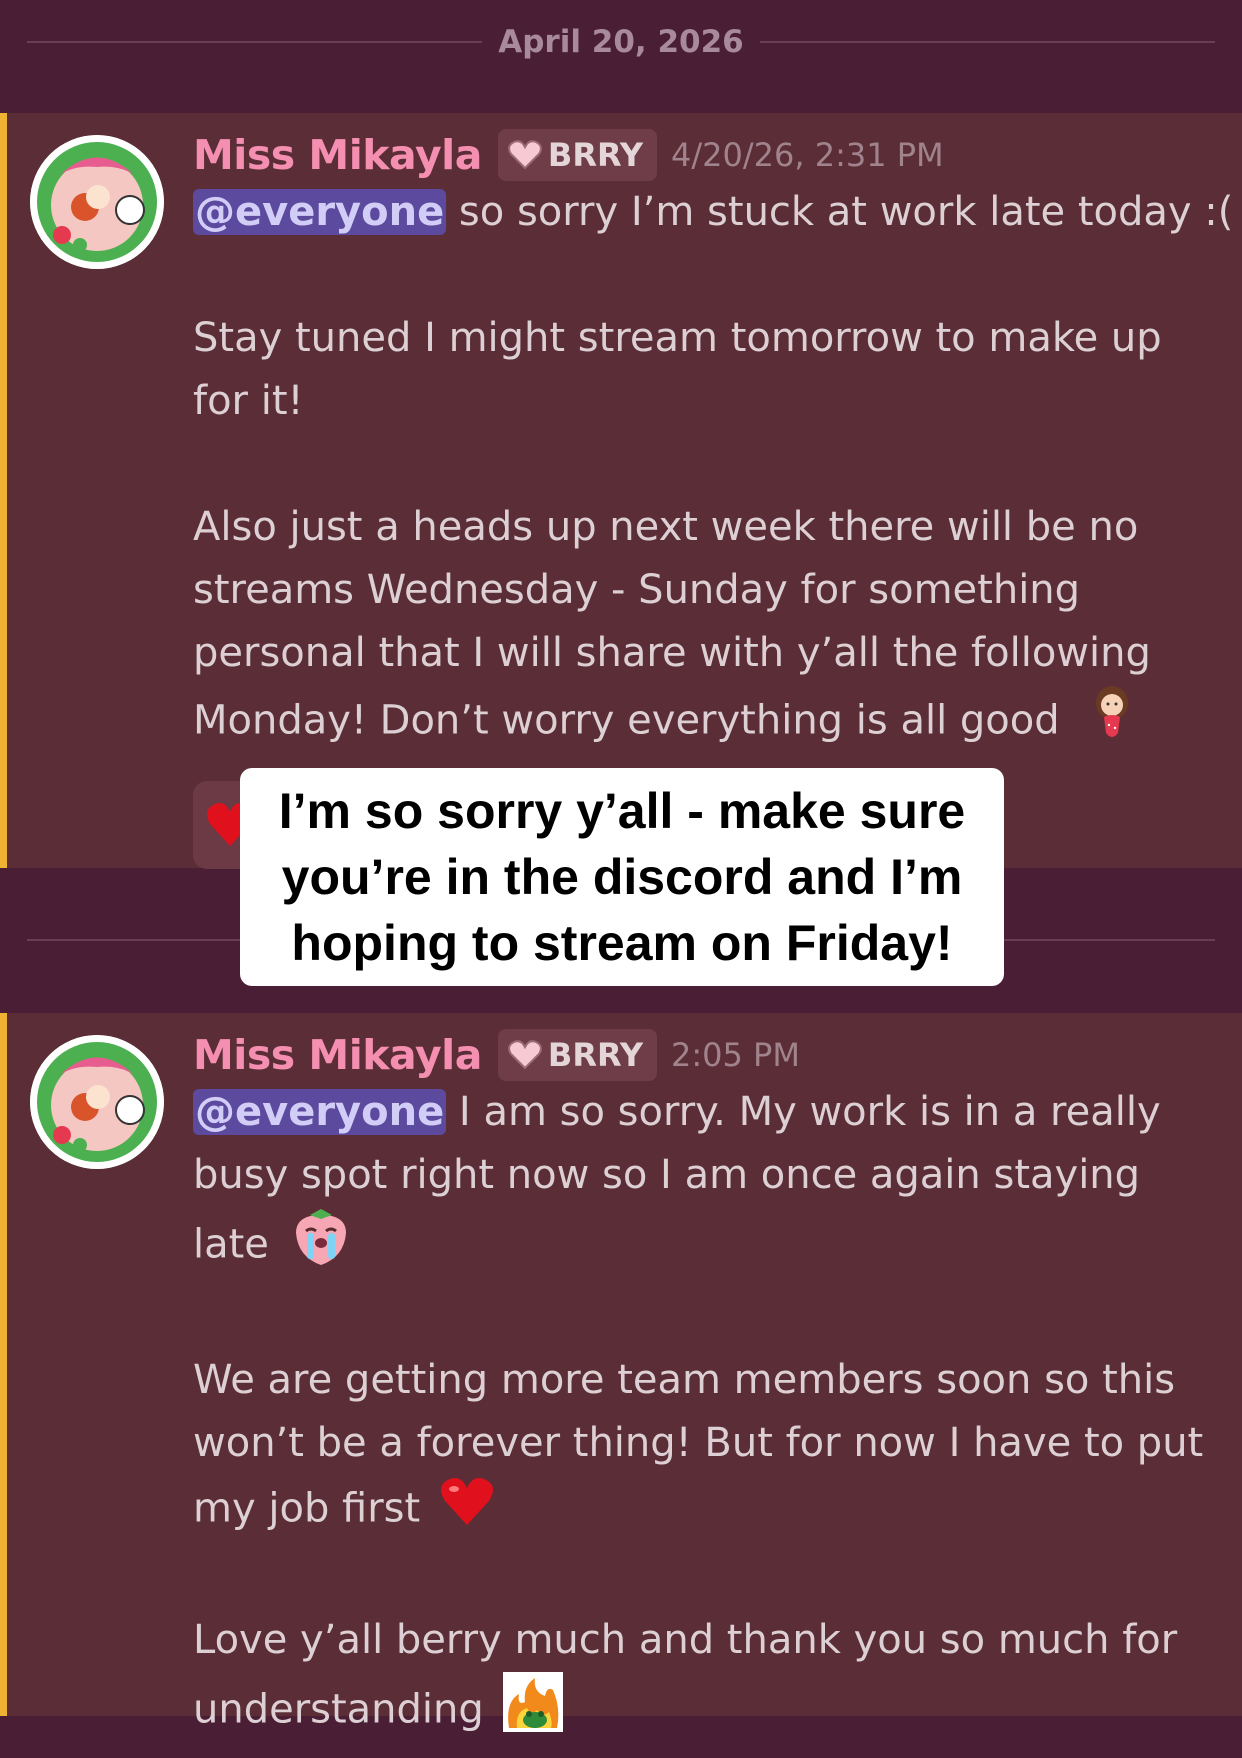 The width and height of the screenshot is (1242, 1758). I want to click on message-text: I am so sorry. My work is in a really, so click(803, 1112).